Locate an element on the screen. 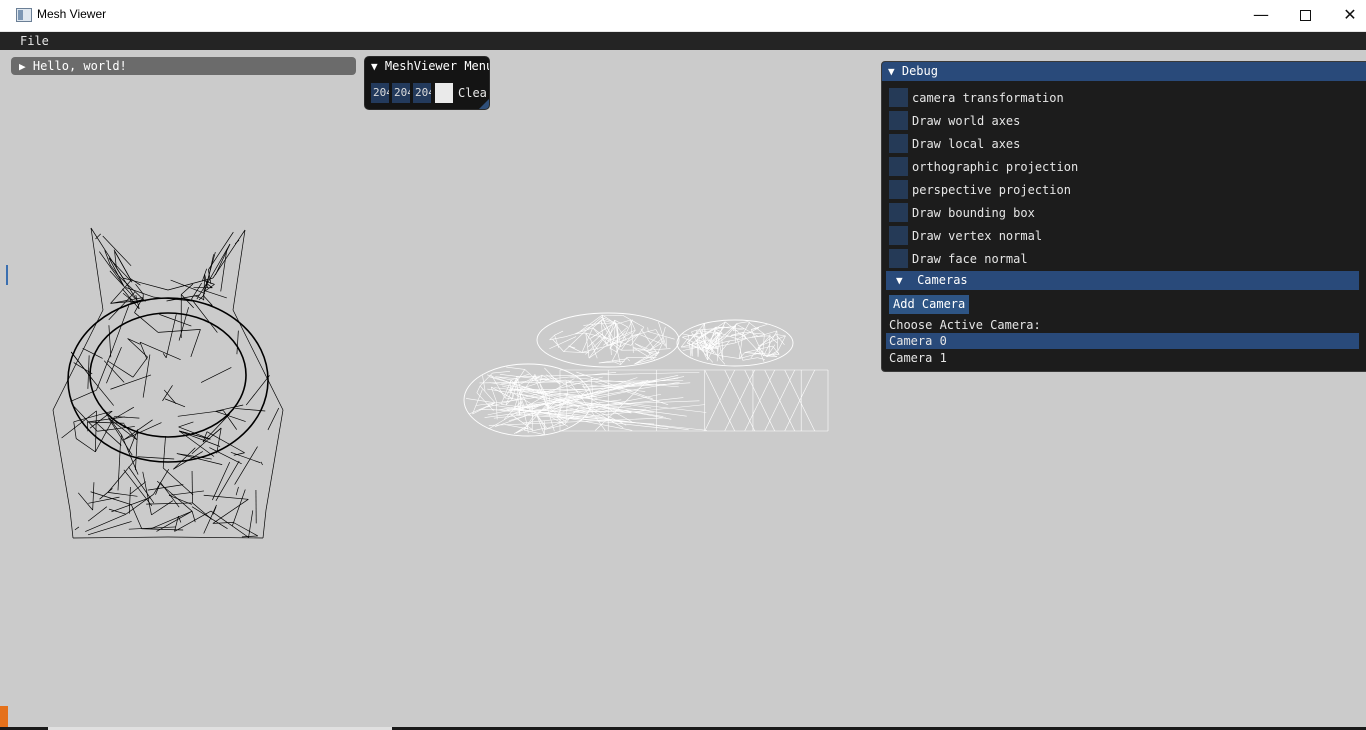  add-camera-button: Add Camera is located at coordinates (929, 304).